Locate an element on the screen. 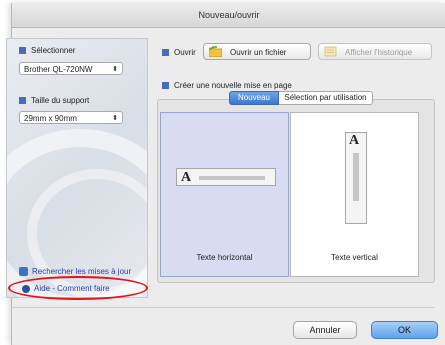 Image resolution: width=445 pixels, height=345 pixels. ok-button: OK is located at coordinates (404, 330).